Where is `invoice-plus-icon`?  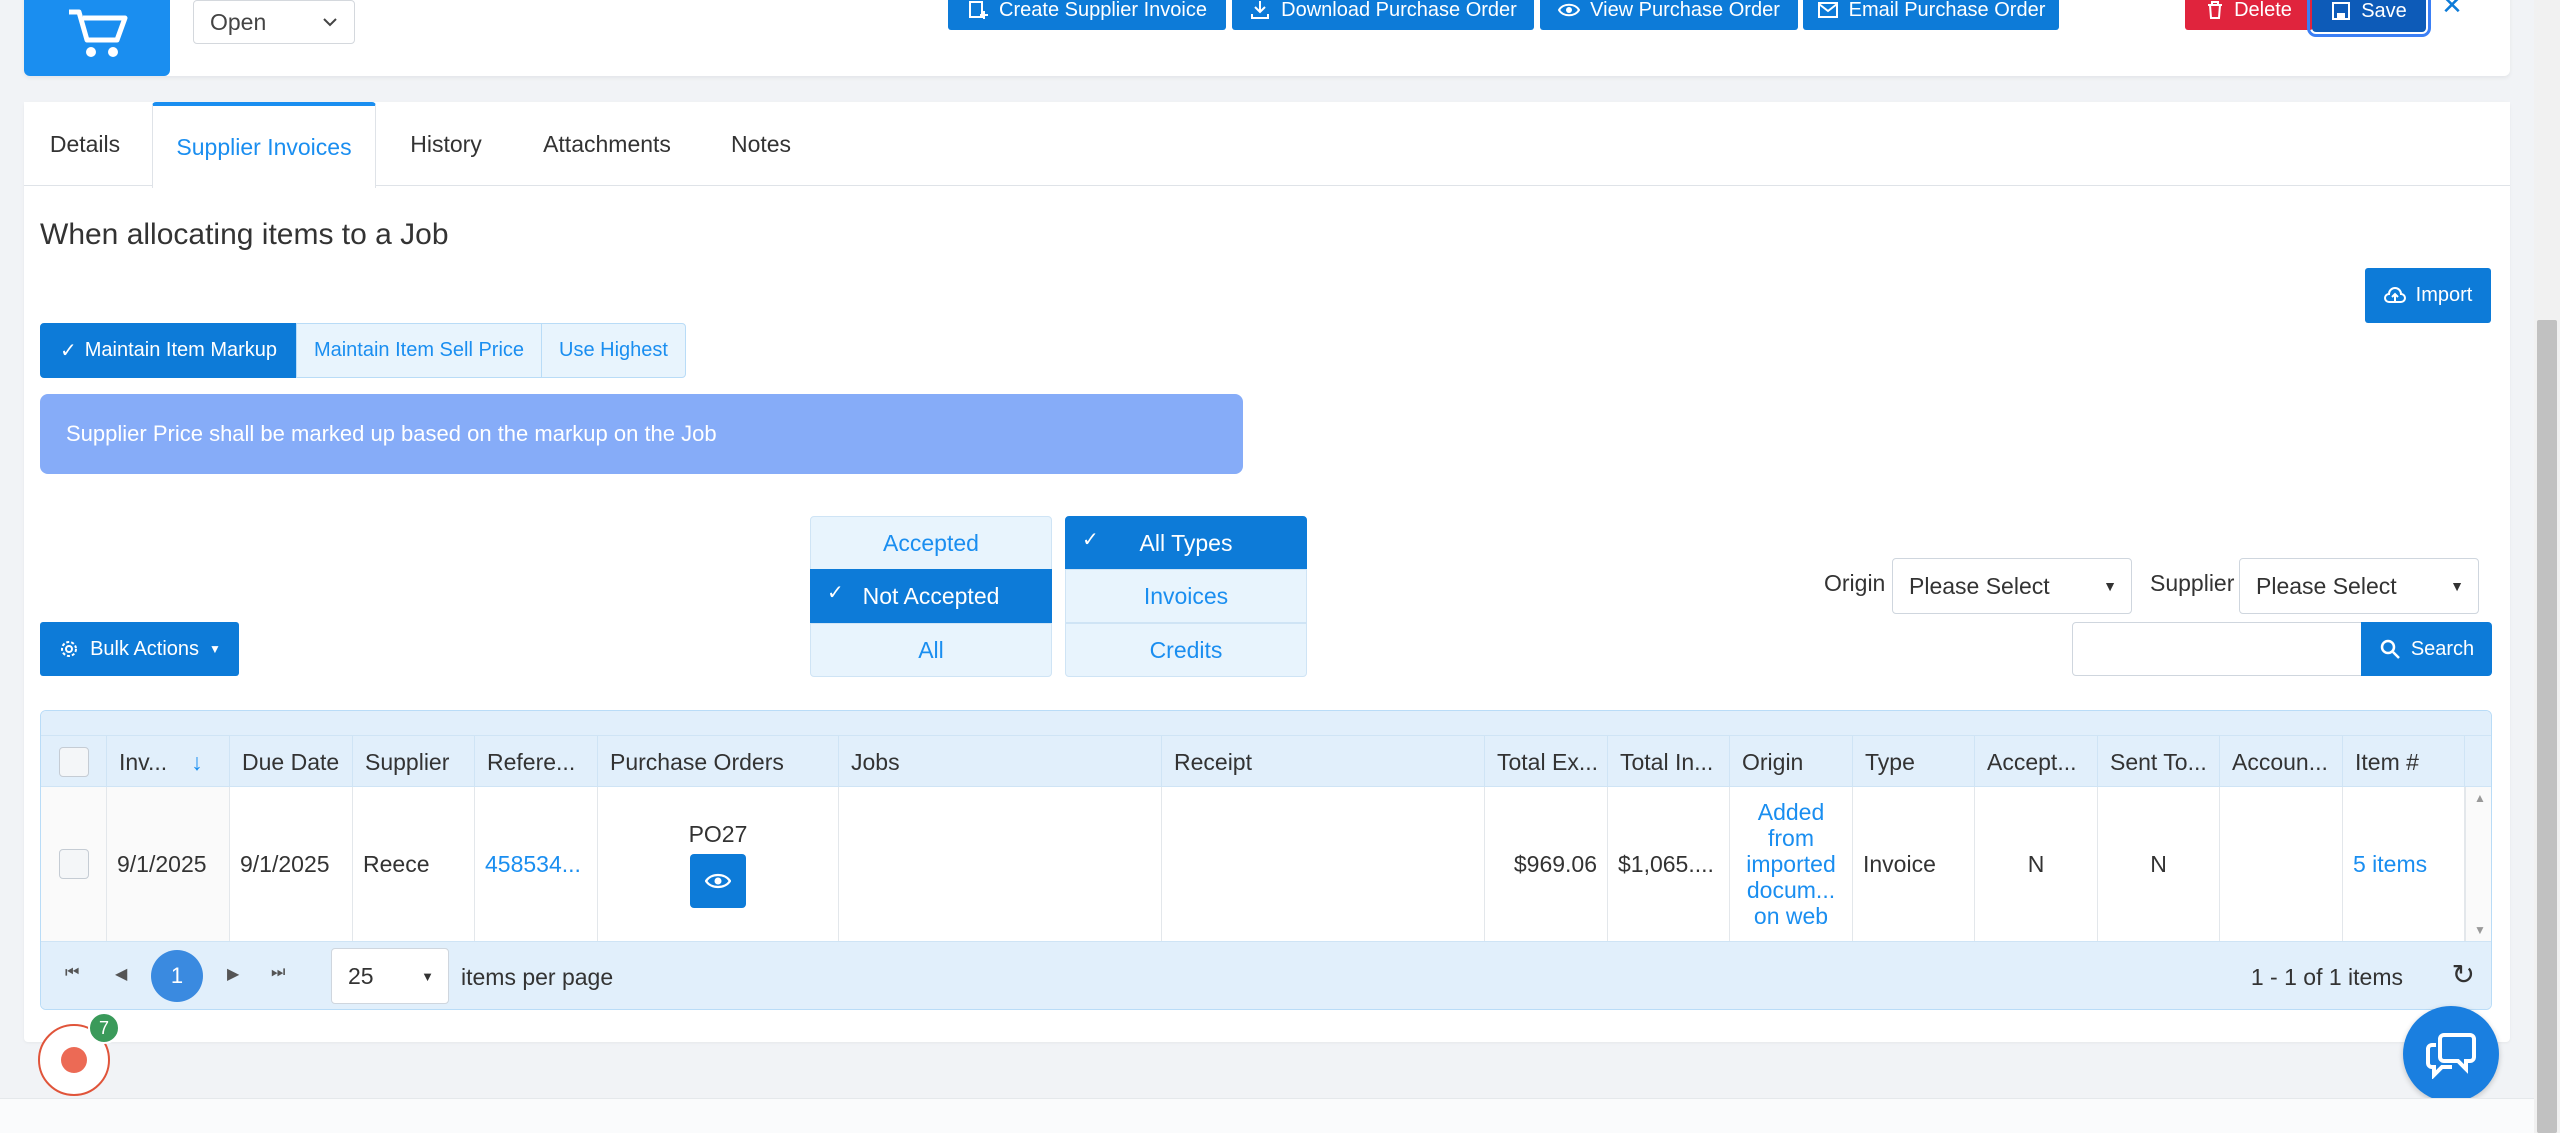
invoice-plus-icon is located at coordinates (979, 10).